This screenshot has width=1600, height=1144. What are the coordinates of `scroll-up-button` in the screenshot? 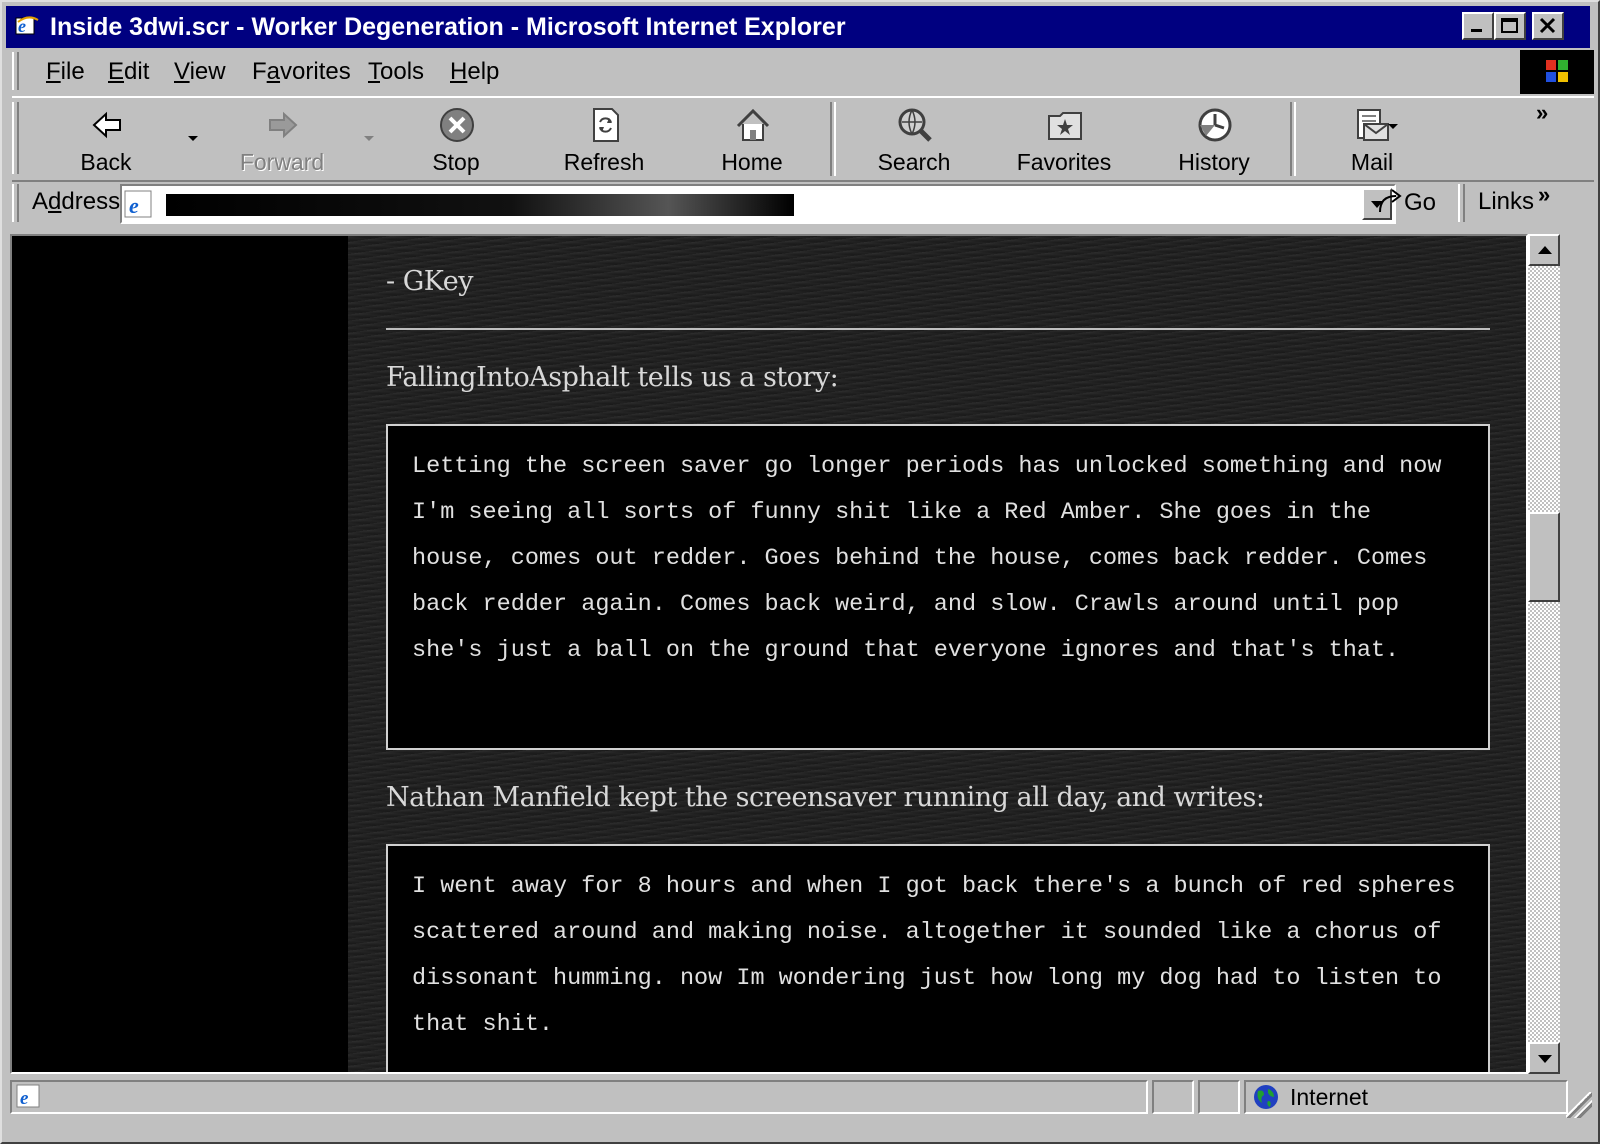 It's located at (1544, 250).